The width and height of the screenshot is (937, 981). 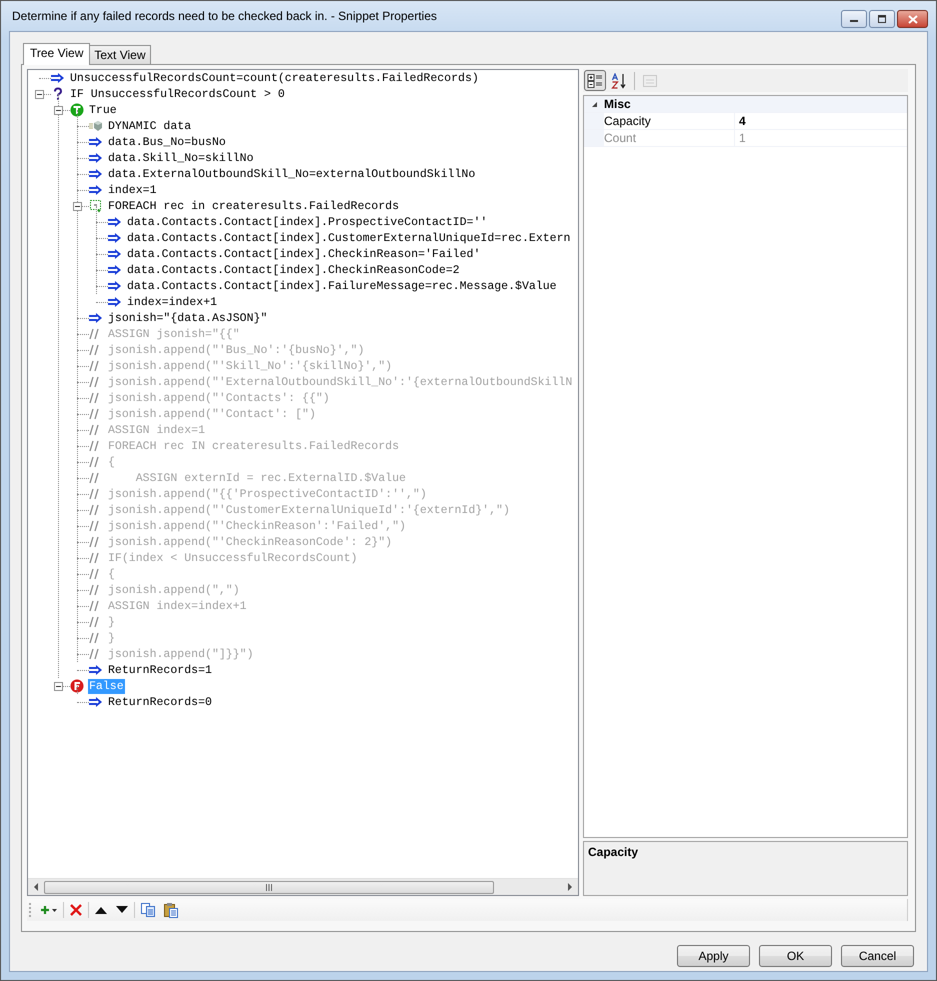 I want to click on dialog-button: Cancel, so click(x=877, y=956).